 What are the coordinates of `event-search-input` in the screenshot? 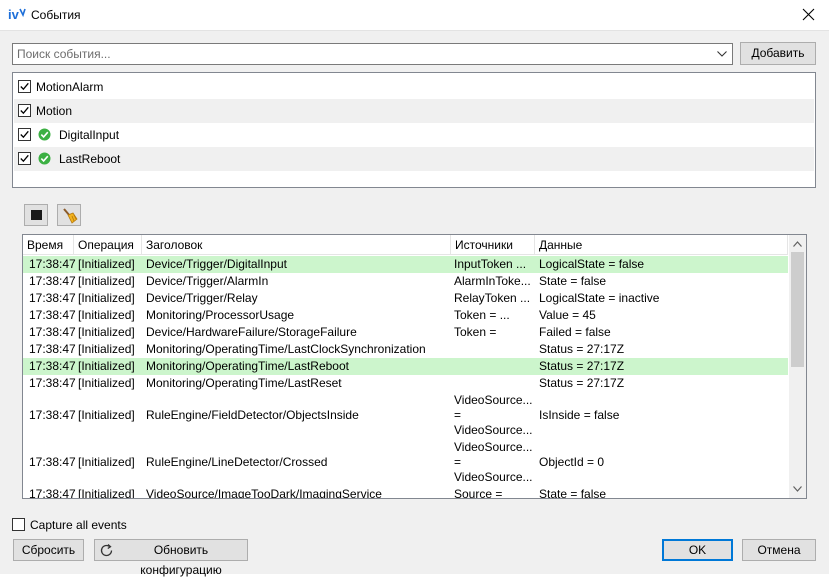 It's located at (363, 54).